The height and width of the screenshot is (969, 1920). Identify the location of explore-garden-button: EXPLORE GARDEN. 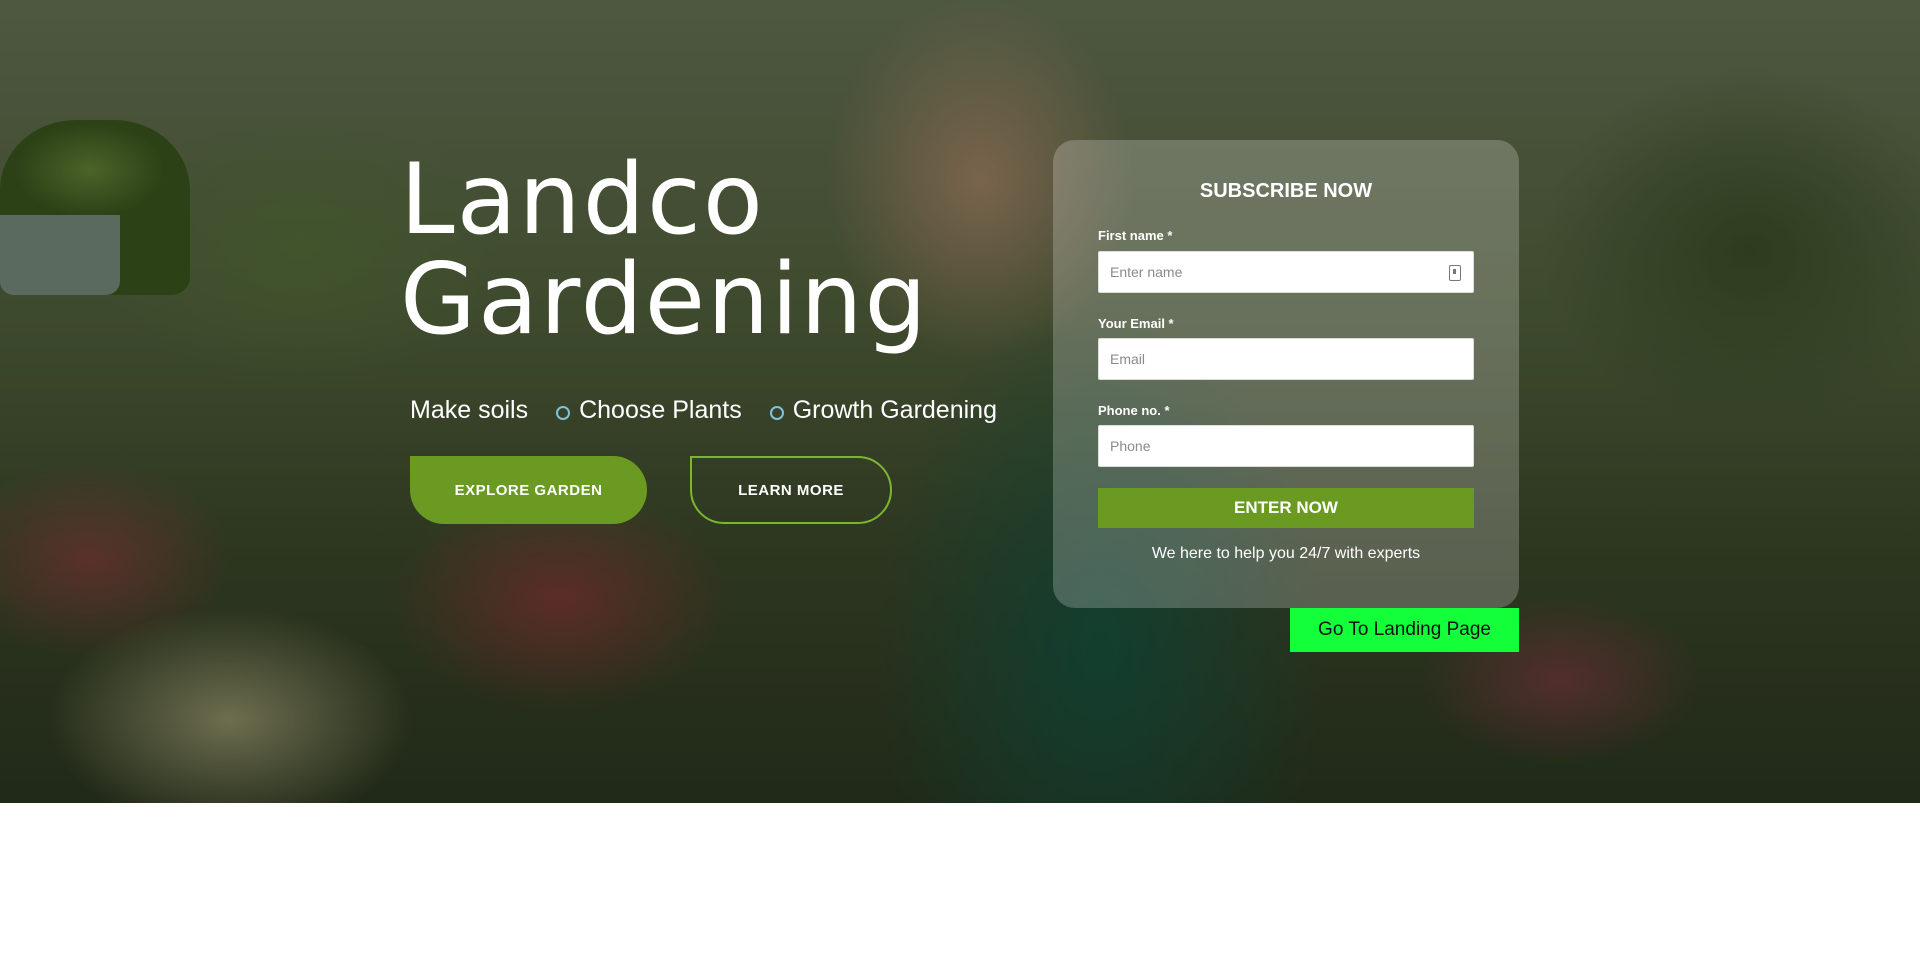
(528, 490).